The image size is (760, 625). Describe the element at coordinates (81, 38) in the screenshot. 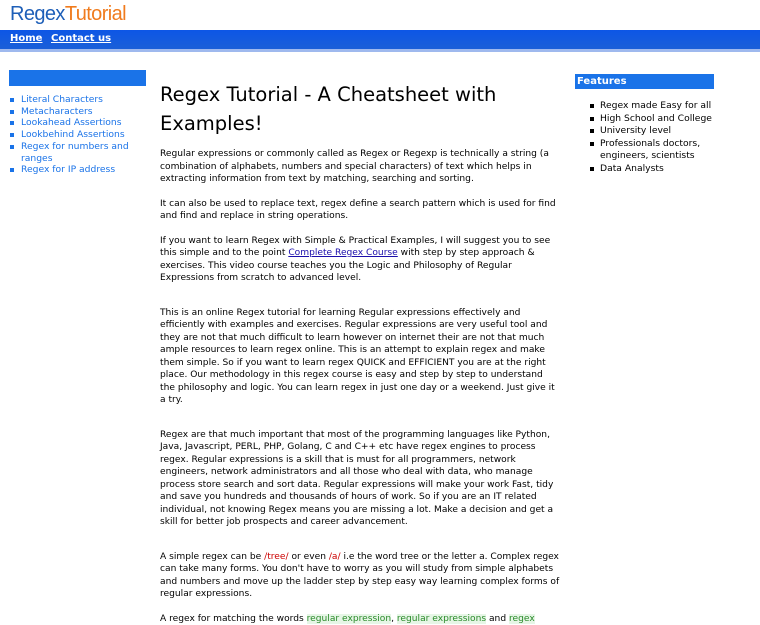

I see `nav-contact-link: Contact us` at that location.